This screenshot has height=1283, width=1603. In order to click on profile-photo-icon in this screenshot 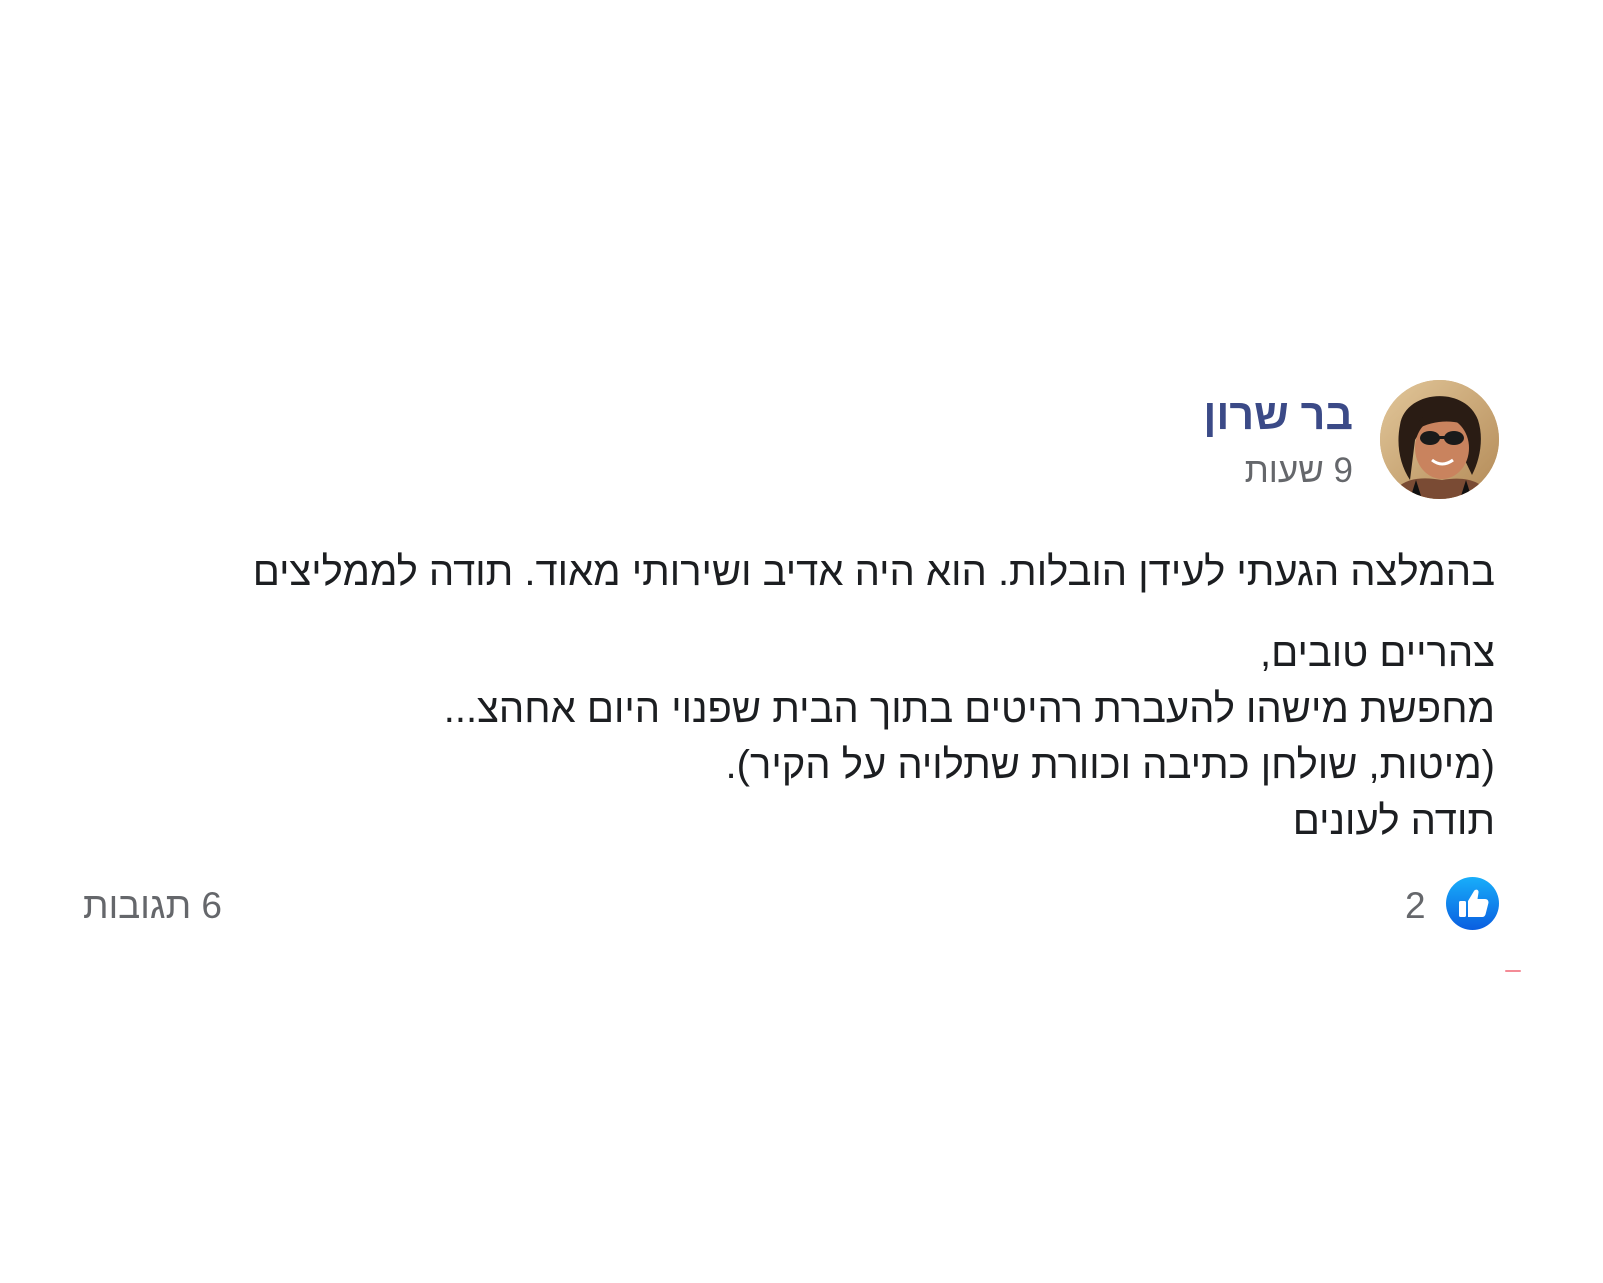, I will do `click(1439, 439)`.